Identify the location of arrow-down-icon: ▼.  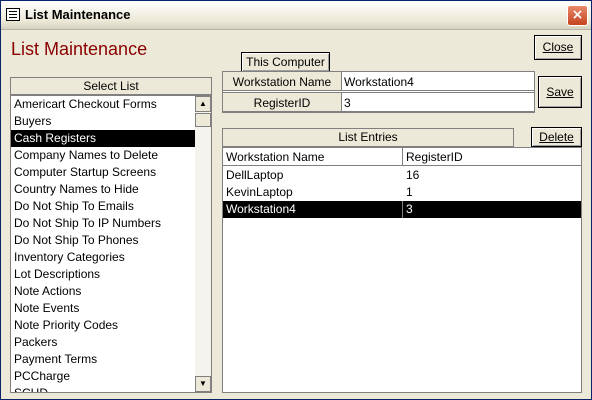
(203, 384).